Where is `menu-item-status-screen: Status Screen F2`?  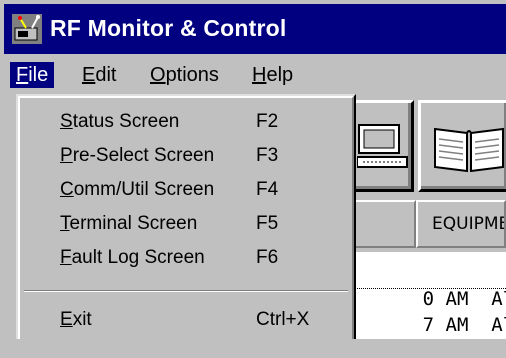
menu-item-status-screen: Status Screen F2 is located at coordinates (169, 122).